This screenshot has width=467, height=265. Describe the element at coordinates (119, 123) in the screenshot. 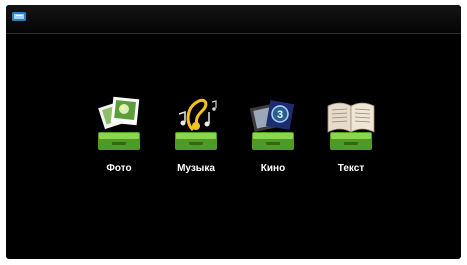

I see `photo-stack-icon` at that location.